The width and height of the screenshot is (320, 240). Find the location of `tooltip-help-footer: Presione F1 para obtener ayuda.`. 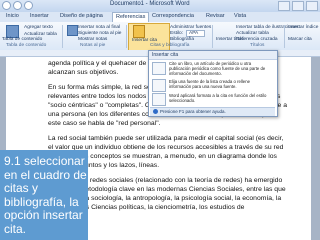

tooltip-help-footer: Presione F1 para obtener ayuda. is located at coordinates (212, 111).